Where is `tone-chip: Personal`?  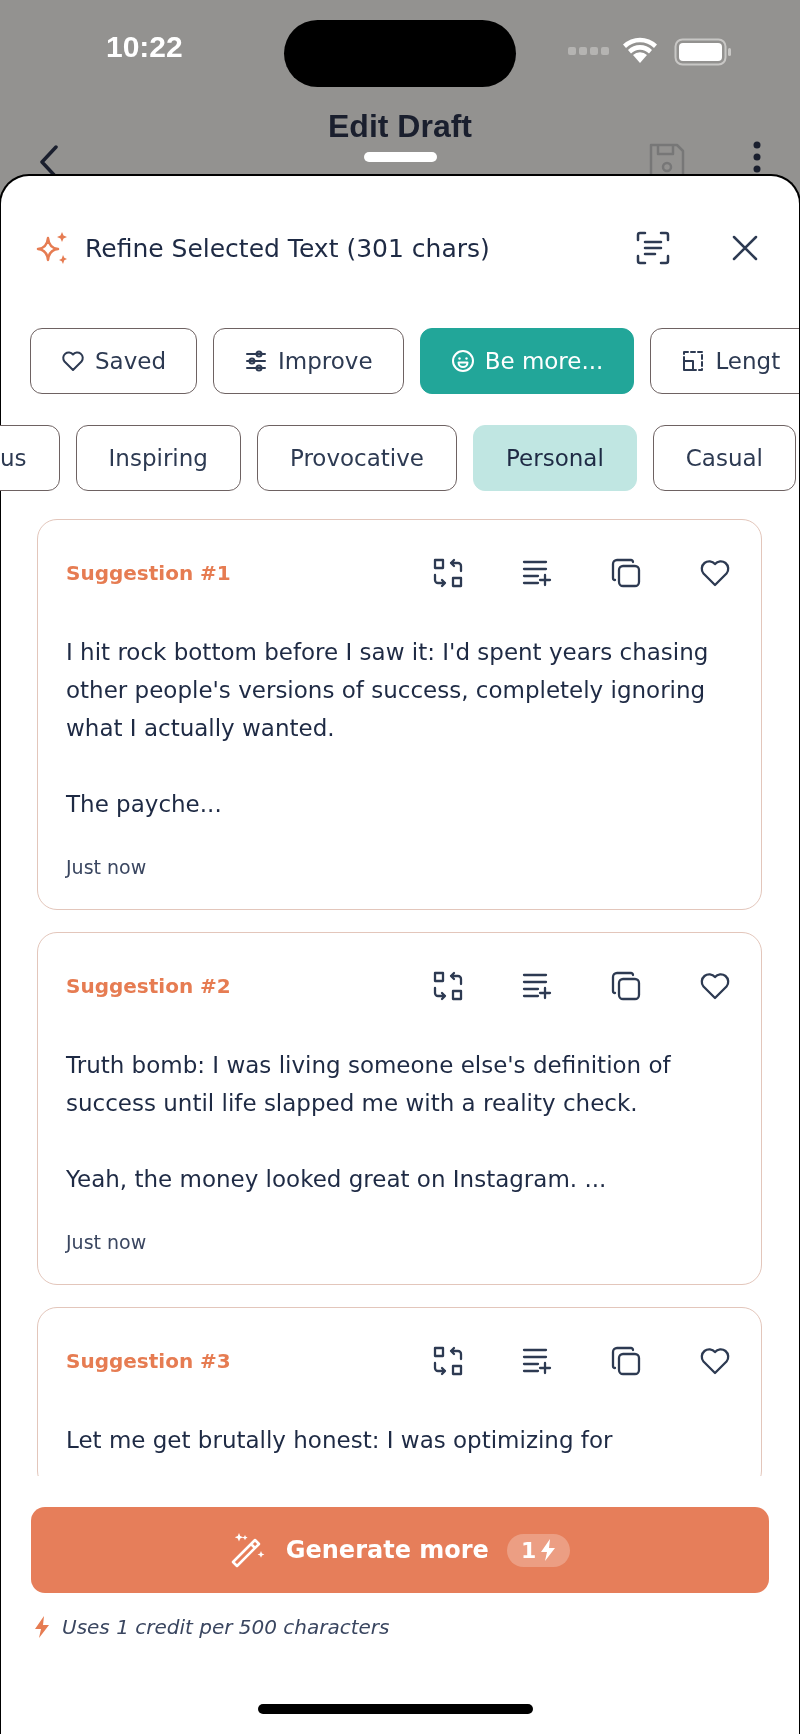 tone-chip: Personal is located at coordinates (555, 458).